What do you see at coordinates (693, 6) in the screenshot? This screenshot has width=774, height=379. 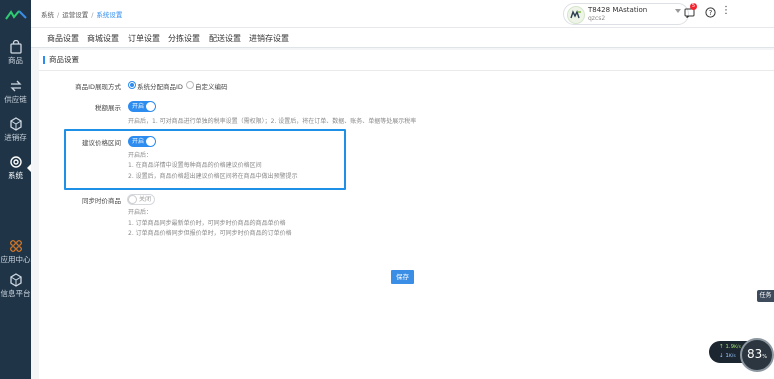 I see `notification-badge: 5` at bounding box center [693, 6].